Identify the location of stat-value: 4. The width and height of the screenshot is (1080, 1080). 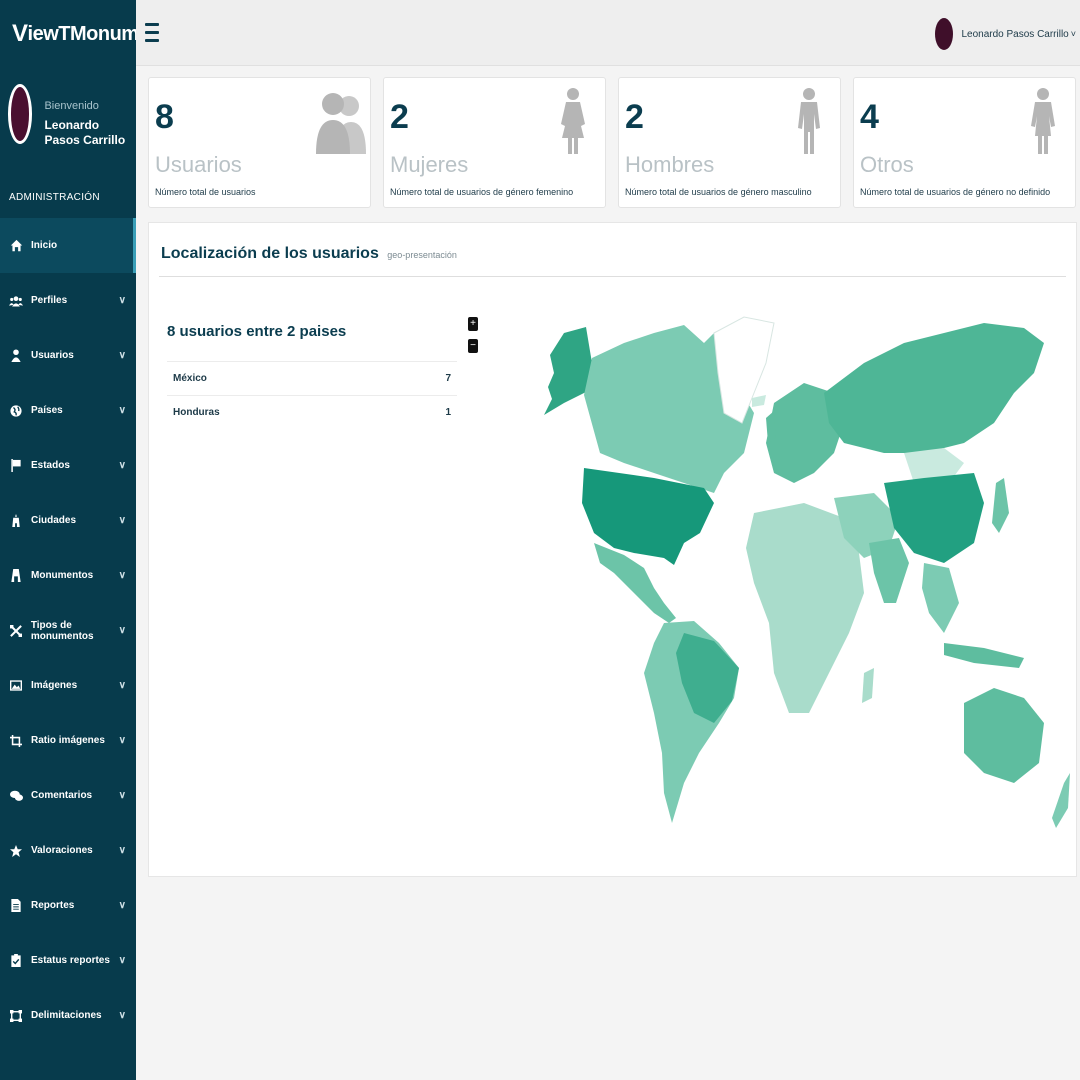
(869, 117).